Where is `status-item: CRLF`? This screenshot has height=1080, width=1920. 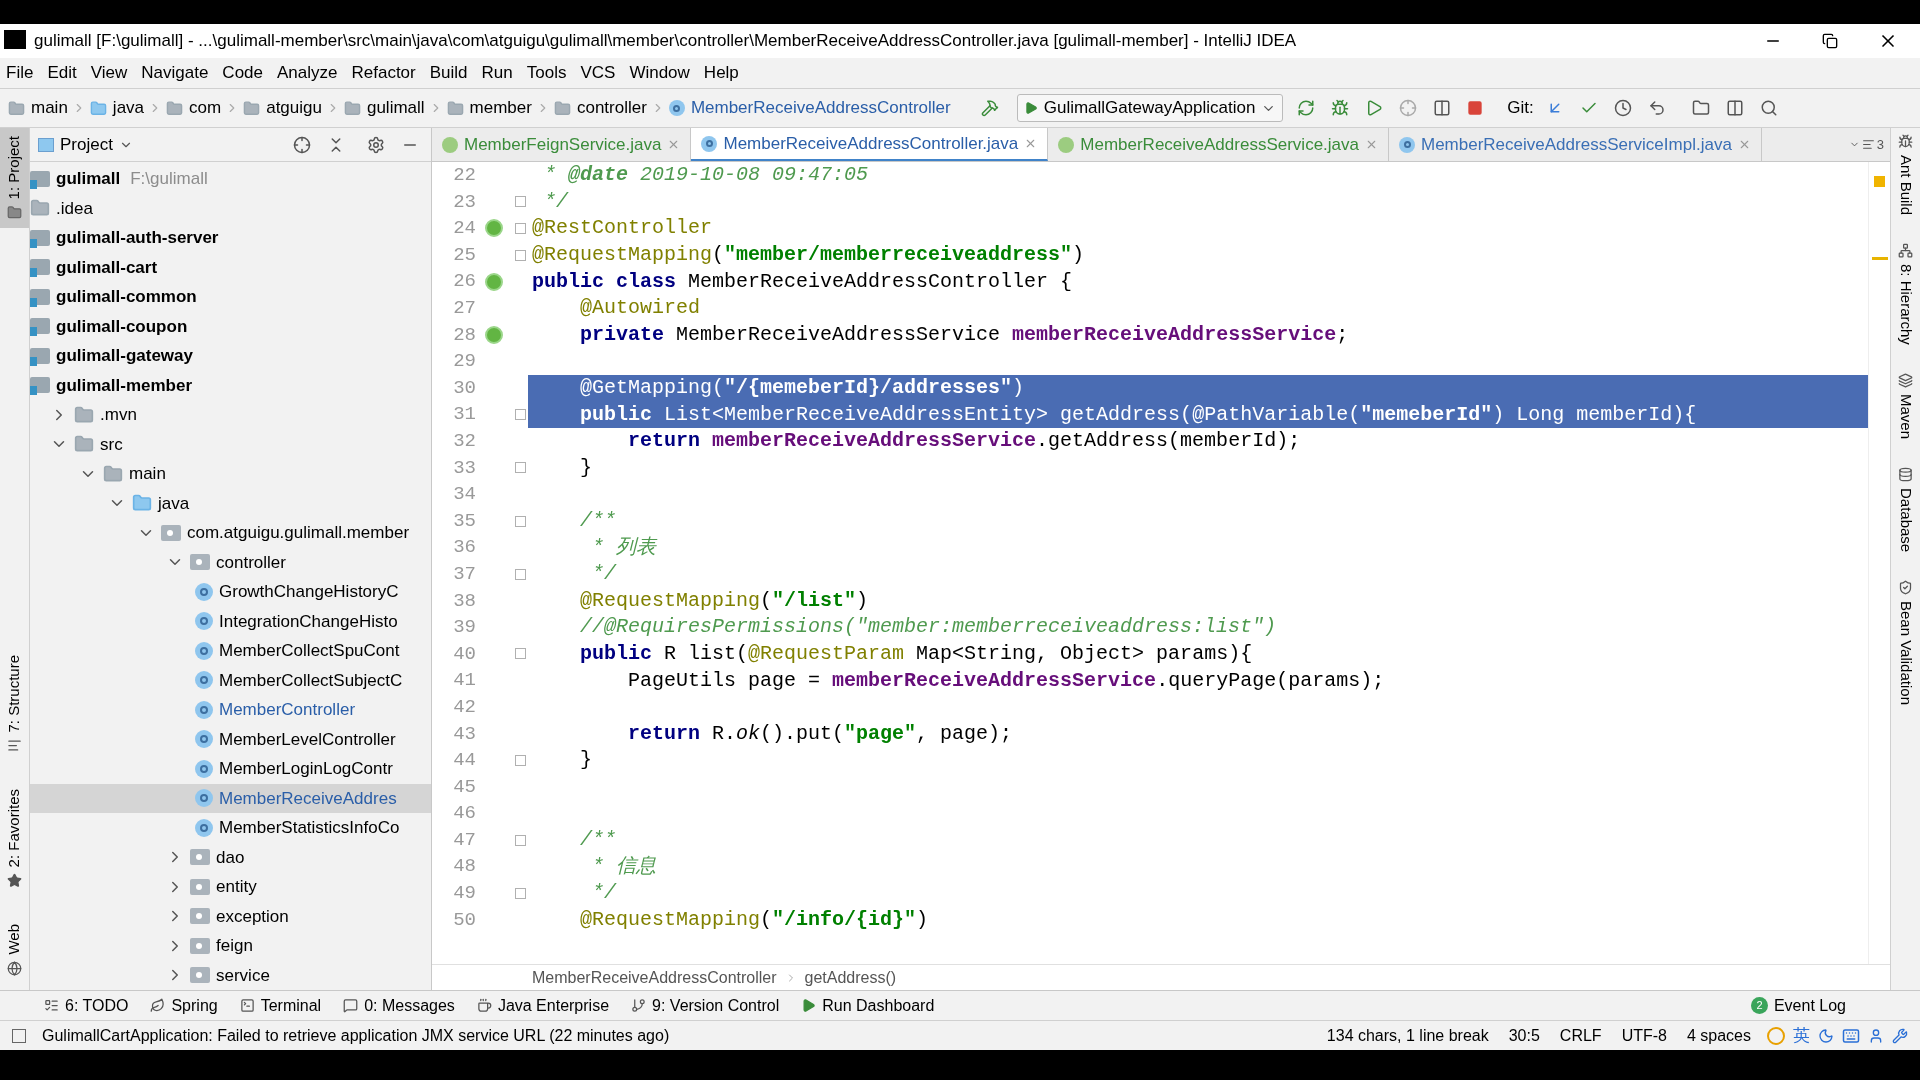
status-item: CRLF is located at coordinates (1580, 1035).